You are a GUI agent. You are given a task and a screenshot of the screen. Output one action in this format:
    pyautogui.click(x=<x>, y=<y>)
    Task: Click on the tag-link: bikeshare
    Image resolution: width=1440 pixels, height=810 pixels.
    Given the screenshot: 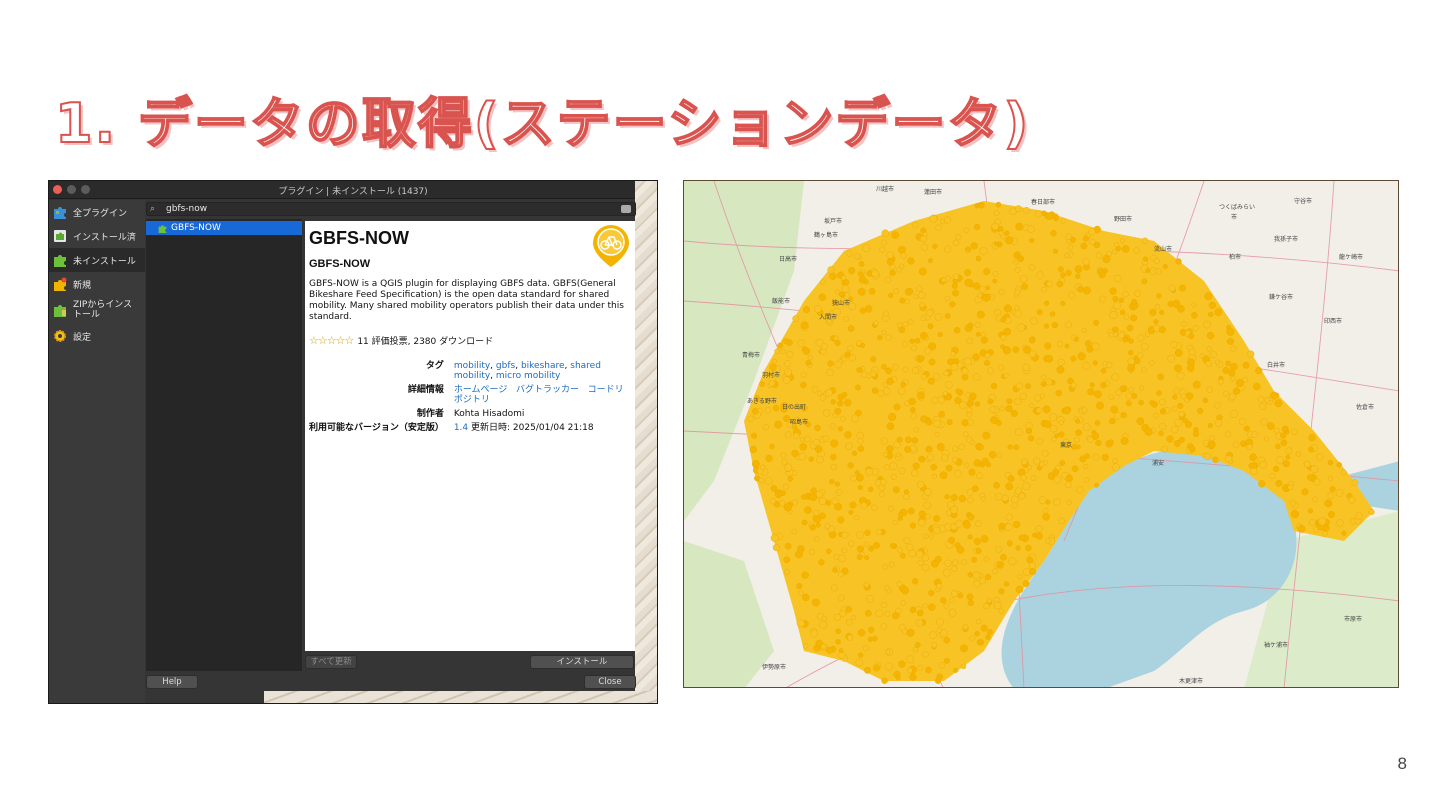 What is the action you would take?
    pyautogui.click(x=543, y=366)
    